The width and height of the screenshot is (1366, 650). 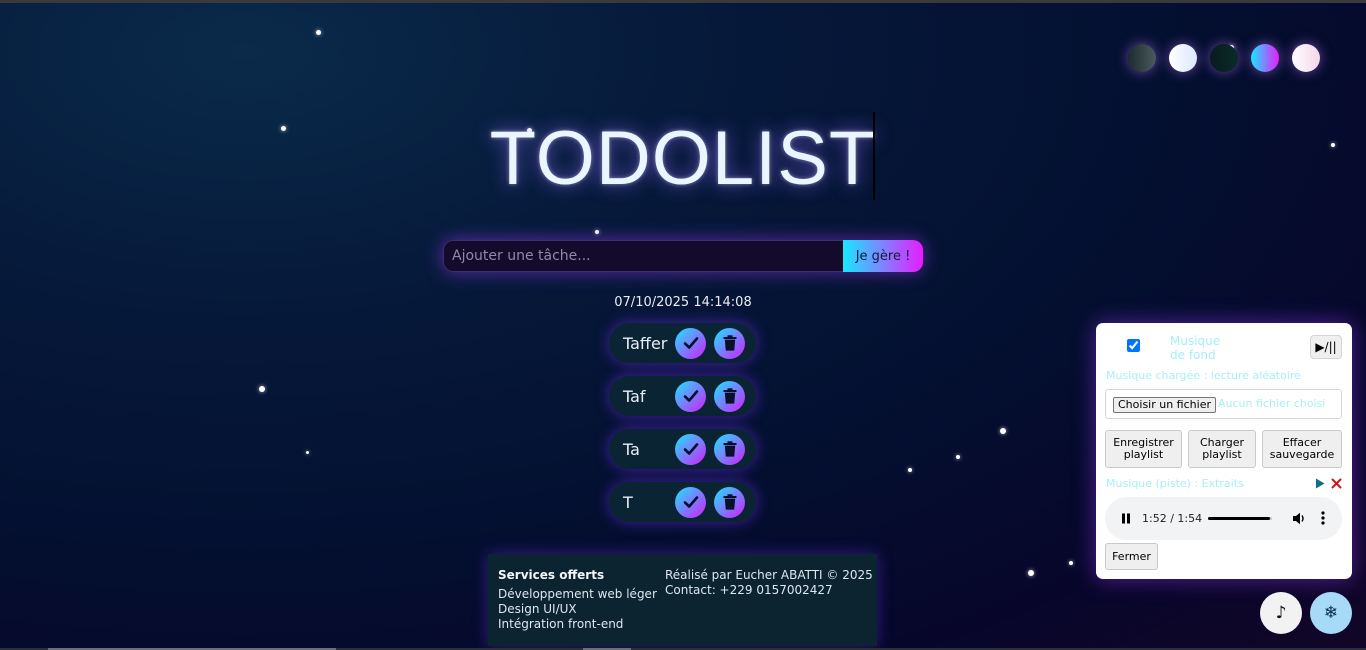 I want to click on save-playlist-button: Enregistrer playlist, so click(x=1143, y=449).